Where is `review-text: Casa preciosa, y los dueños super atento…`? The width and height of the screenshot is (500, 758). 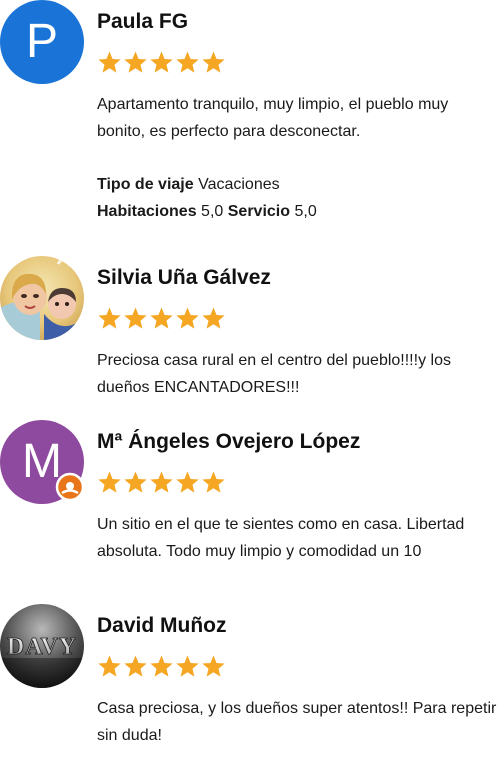
review-text: Casa preciosa, y los dueños super atento… is located at coordinates (297, 722).